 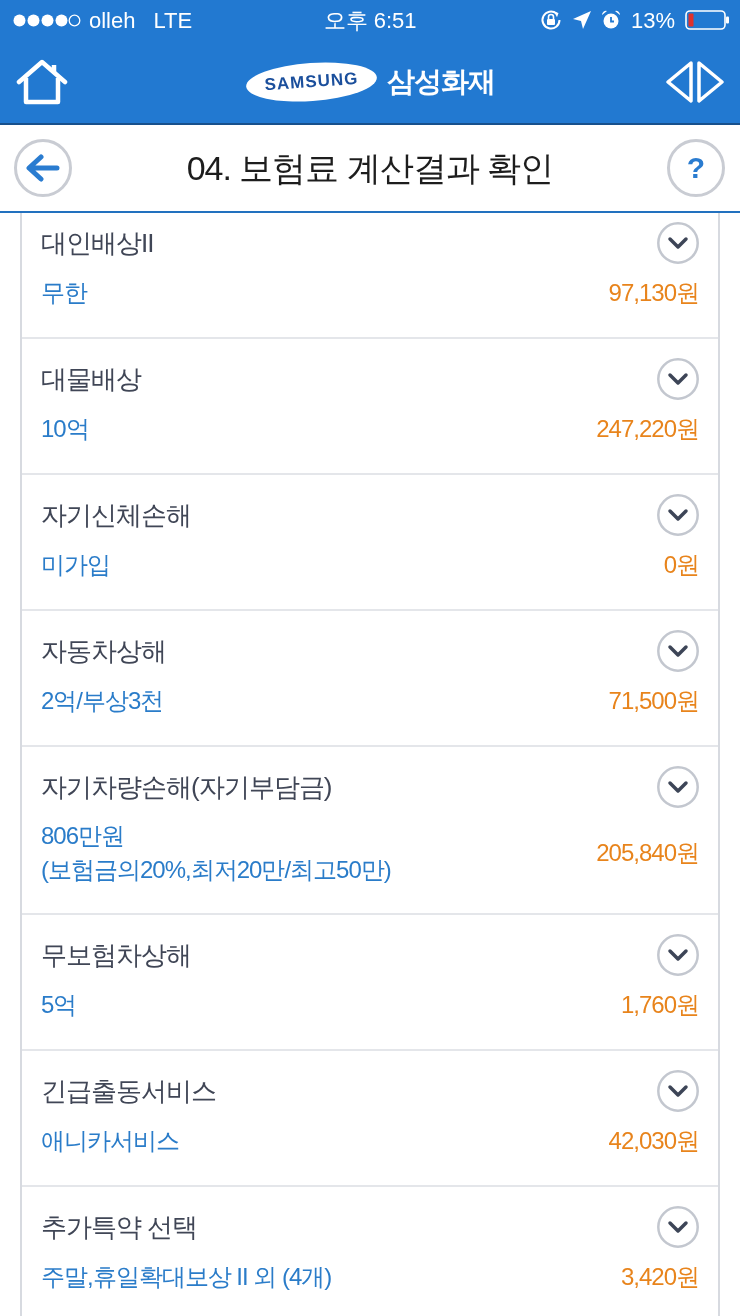 What do you see at coordinates (659, 1005) in the screenshot?
I see `premium-amount: 1,760원` at bounding box center [659, 1005].